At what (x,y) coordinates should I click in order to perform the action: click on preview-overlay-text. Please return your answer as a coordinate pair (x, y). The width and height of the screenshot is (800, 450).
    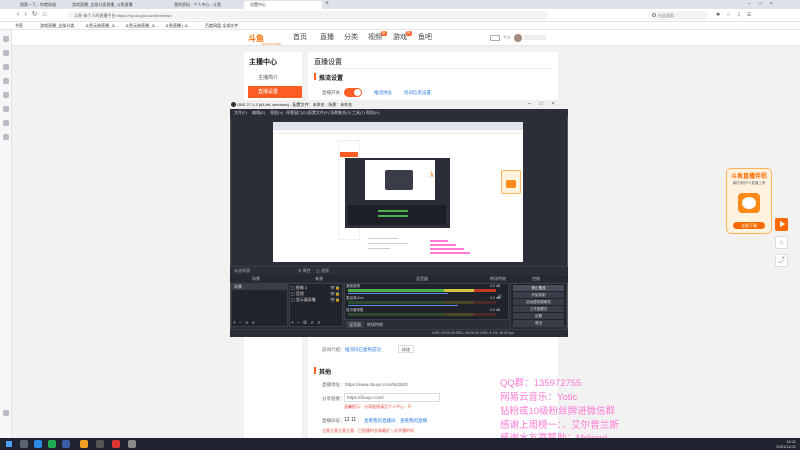
    Looking at the image, I should click on (452, 249).